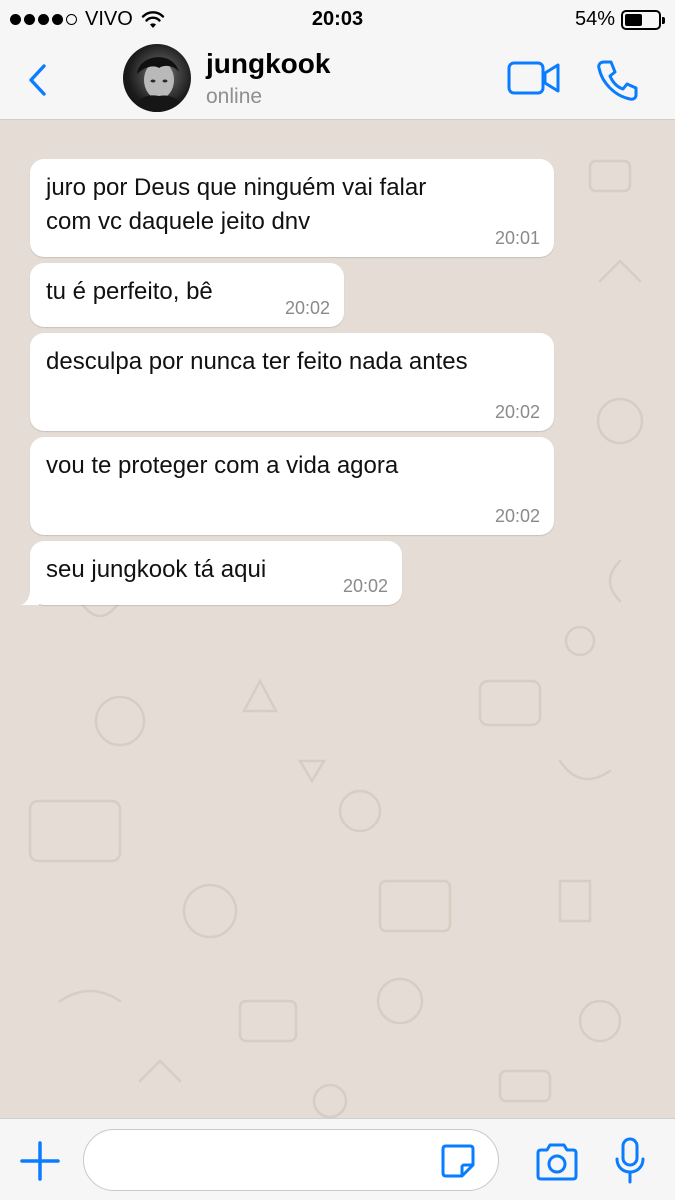 The width and height of the screenshot is (675, 1200). I want to click on message-text: vou te proteger com a vida agora, so click(222, 465).